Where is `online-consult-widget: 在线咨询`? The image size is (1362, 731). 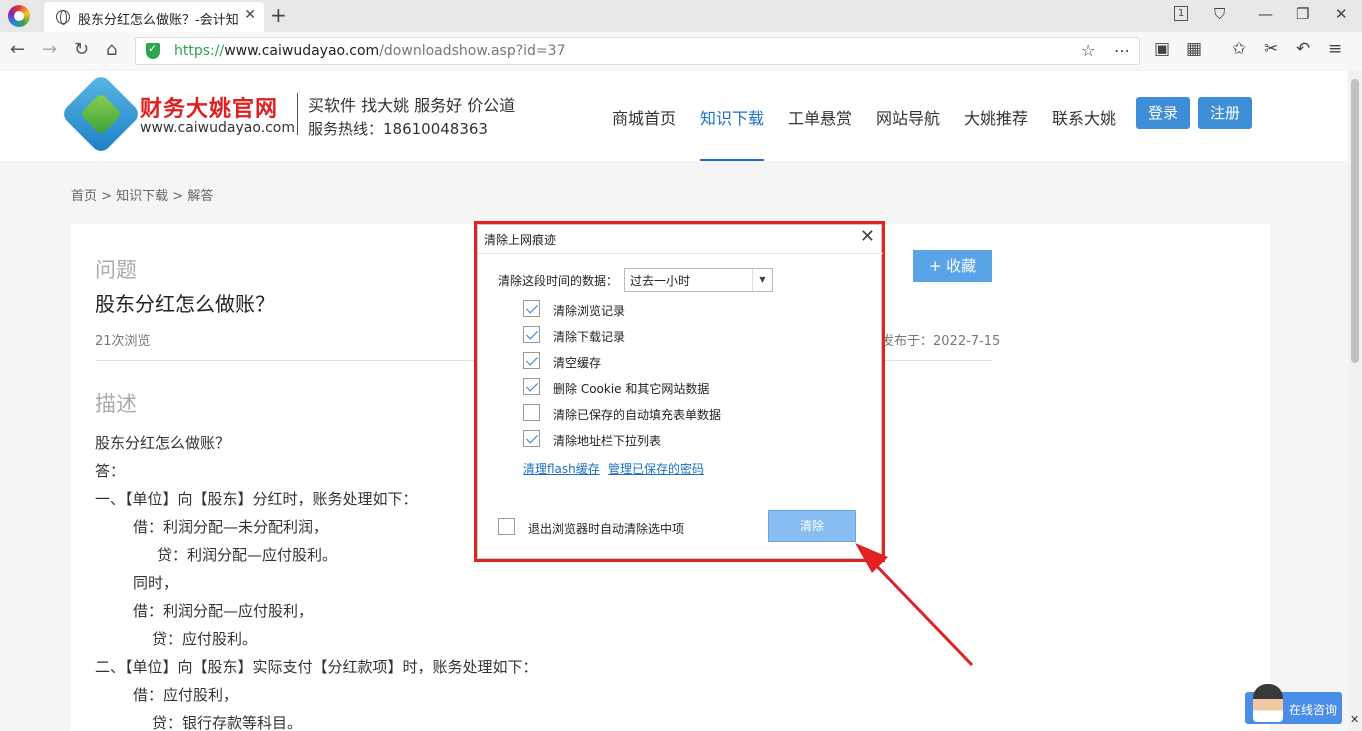
online-consult-widget: 在线咨询 is located at coordinates (1293, 704).